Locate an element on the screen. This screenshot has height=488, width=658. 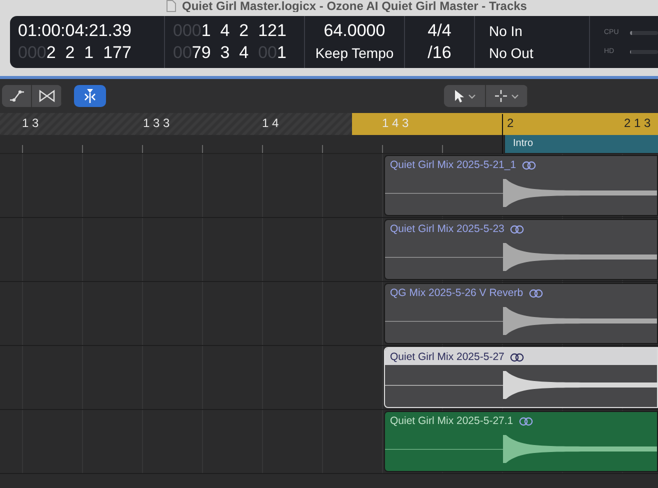
lcd-value: 64.0000 is located at coordinates (355, 31).